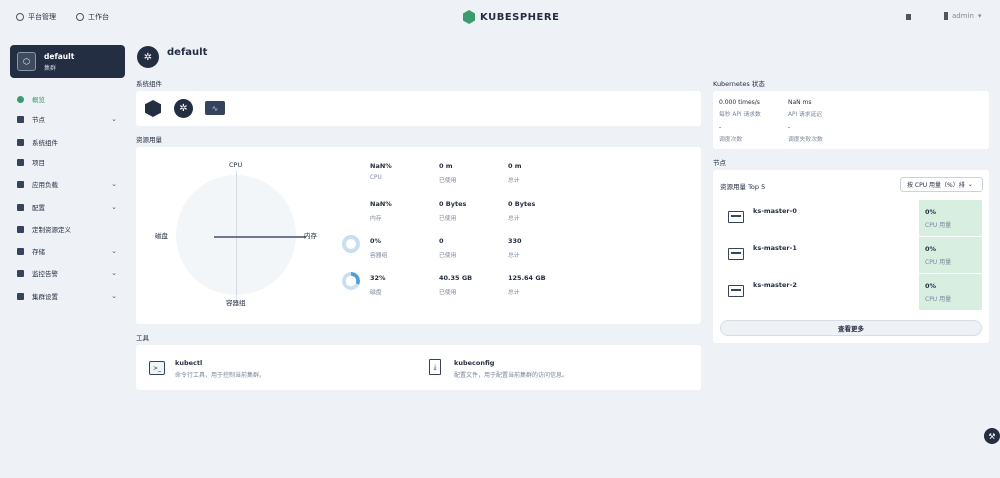 Image resolution: width=1000 pixels, height=478 pixels. I want to click on notification-icon, so click(908, 17).